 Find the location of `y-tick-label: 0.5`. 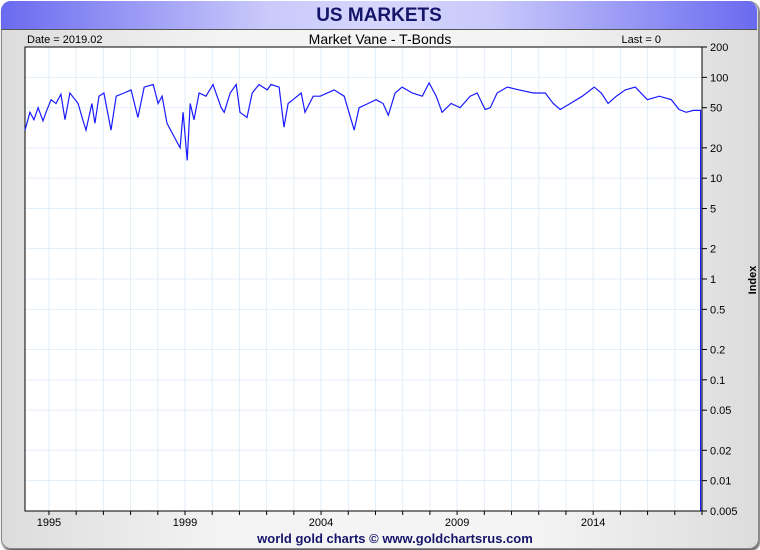

y-tick-label: 0.5 is located at coordinates (717, 310).